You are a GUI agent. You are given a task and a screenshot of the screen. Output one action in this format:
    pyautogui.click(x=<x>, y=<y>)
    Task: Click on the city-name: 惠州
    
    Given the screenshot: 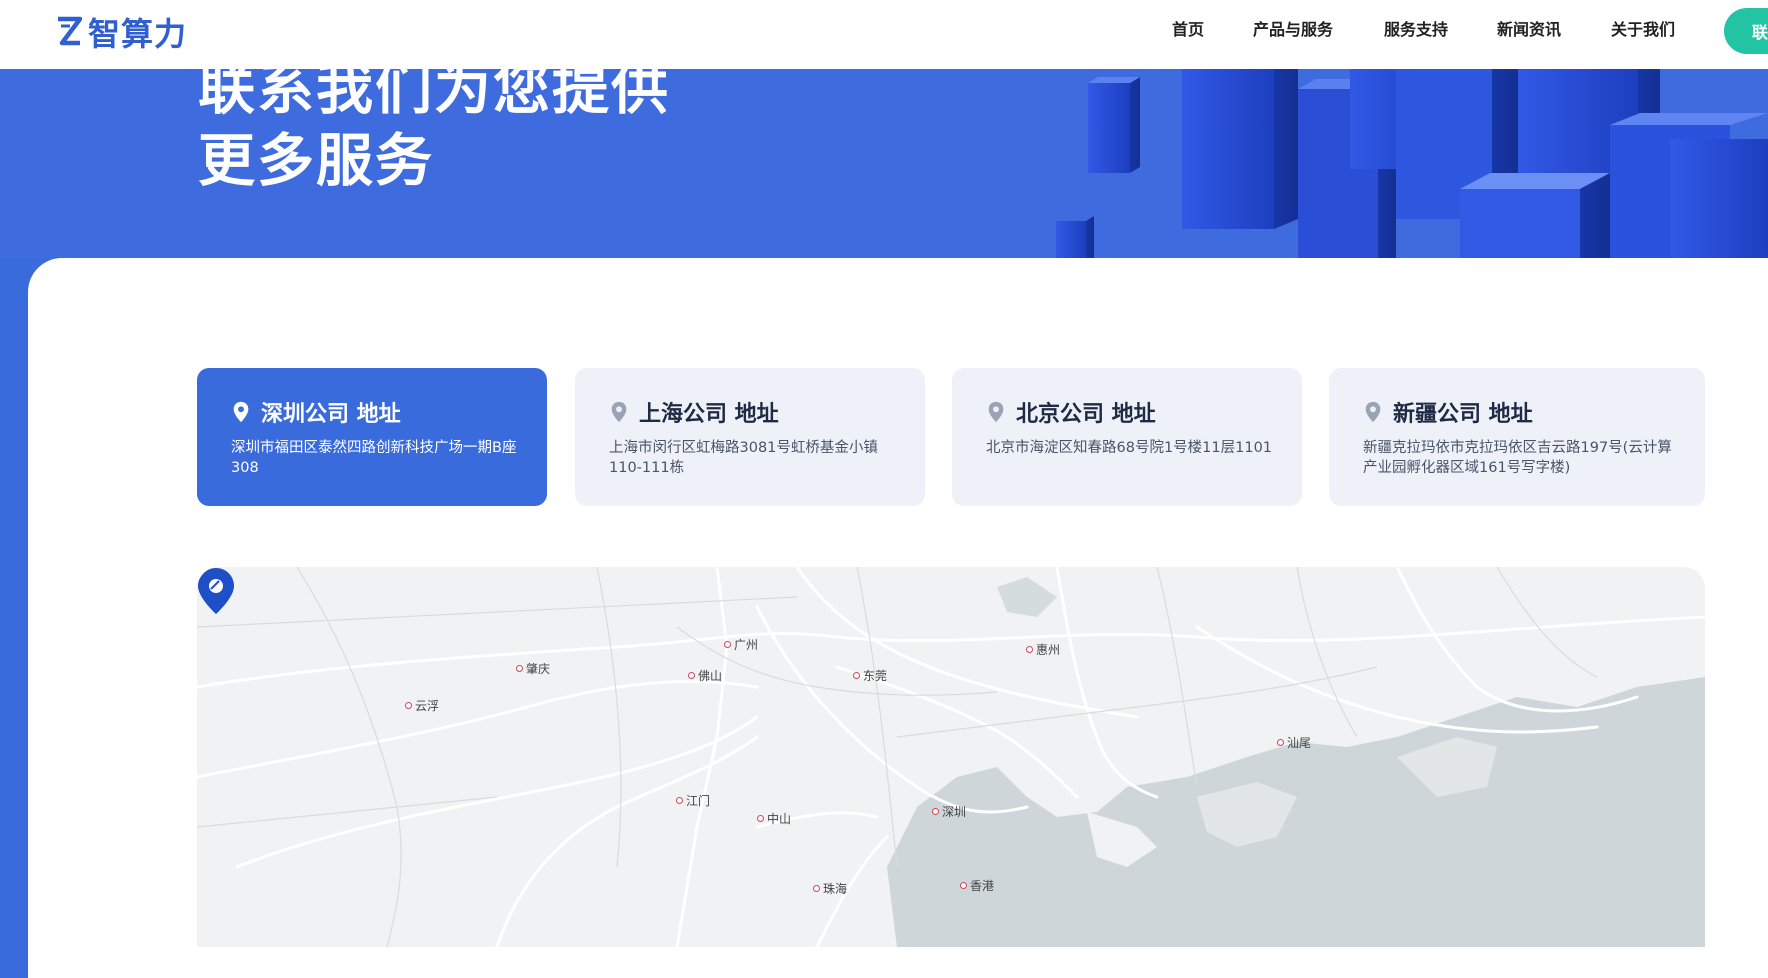 What is the action you would take?
    pyautogui.click(x=1048, y=650)
    